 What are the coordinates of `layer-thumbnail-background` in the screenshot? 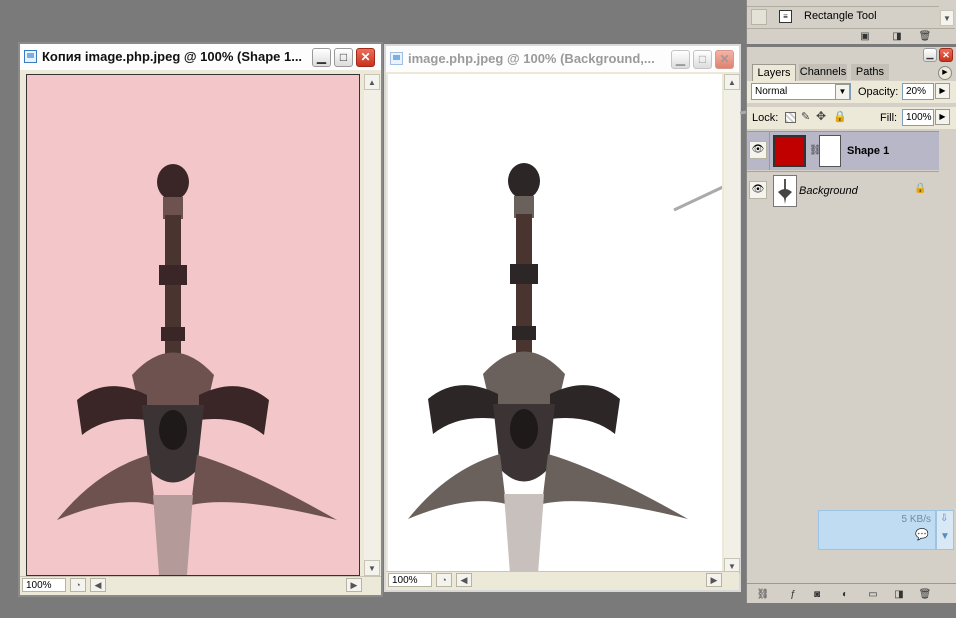 It's located at (785, 191).